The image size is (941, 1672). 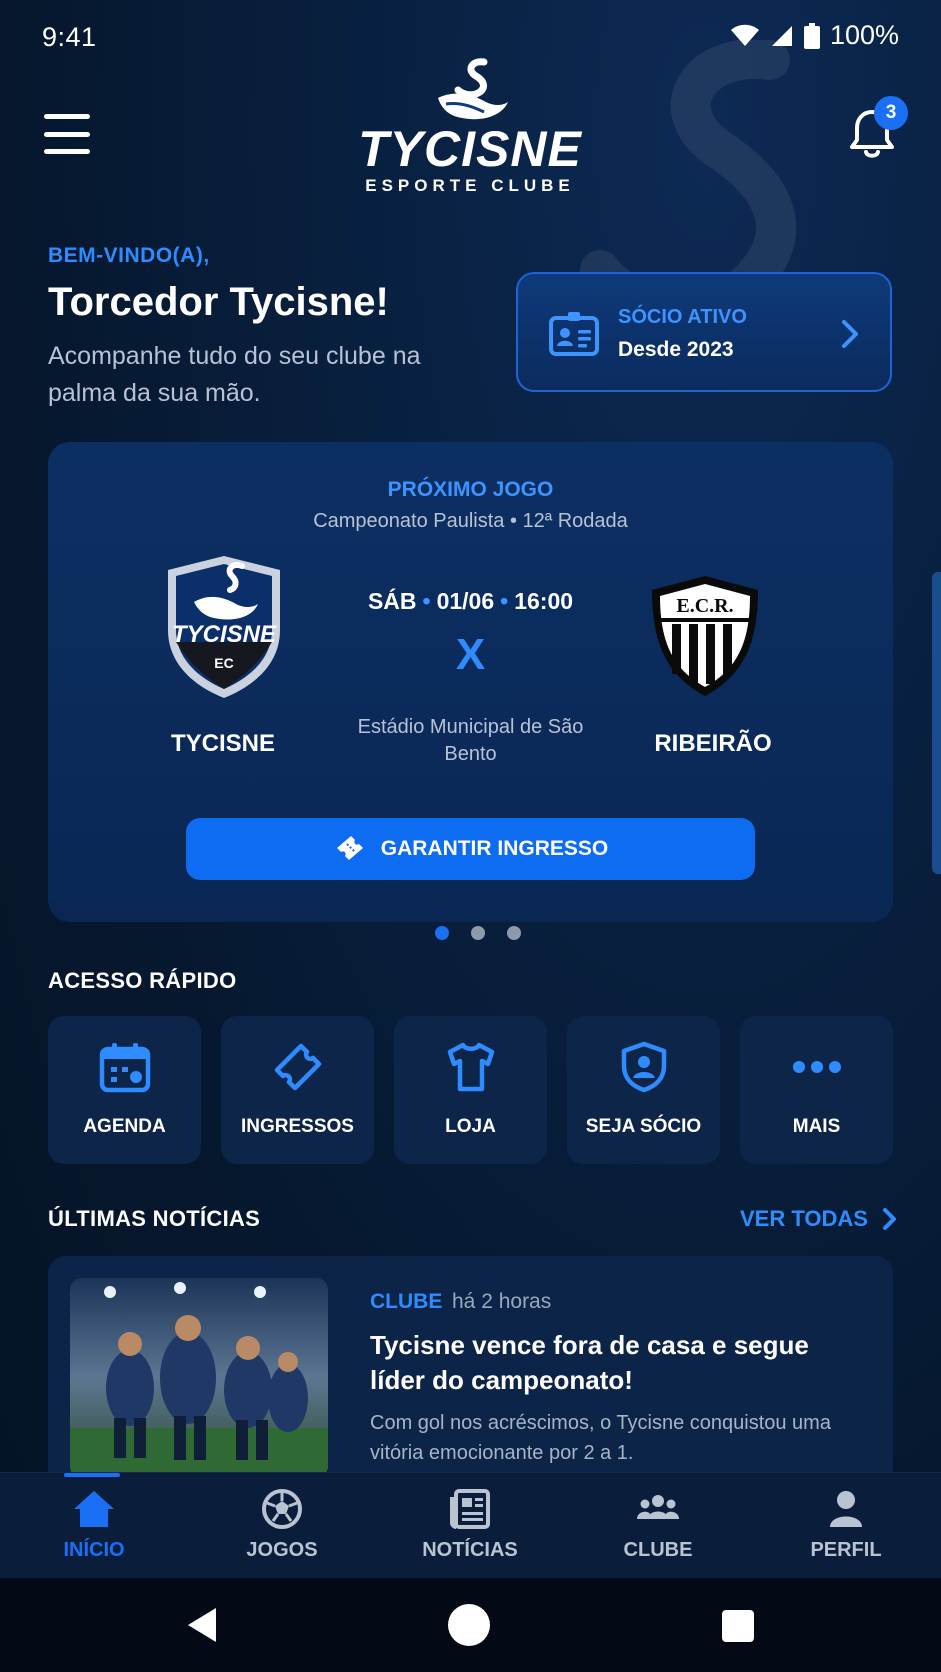 I want to click on cell-signal-icon, so click(x=781, y=35).